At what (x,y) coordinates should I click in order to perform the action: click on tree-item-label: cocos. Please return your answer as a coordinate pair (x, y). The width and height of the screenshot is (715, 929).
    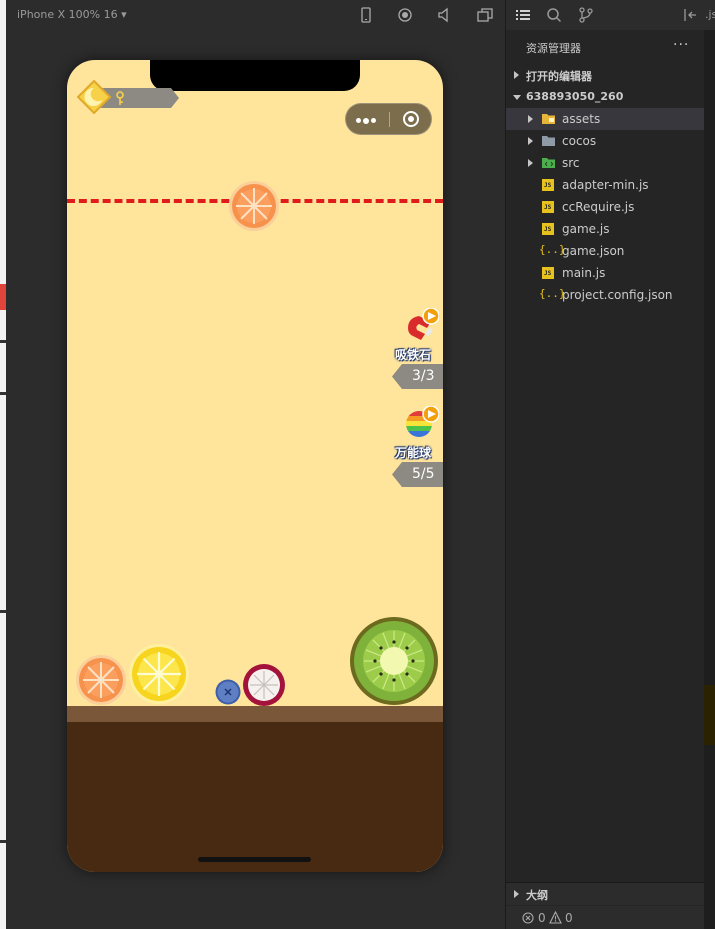
    Looking at the image, I should click on (579, 141).